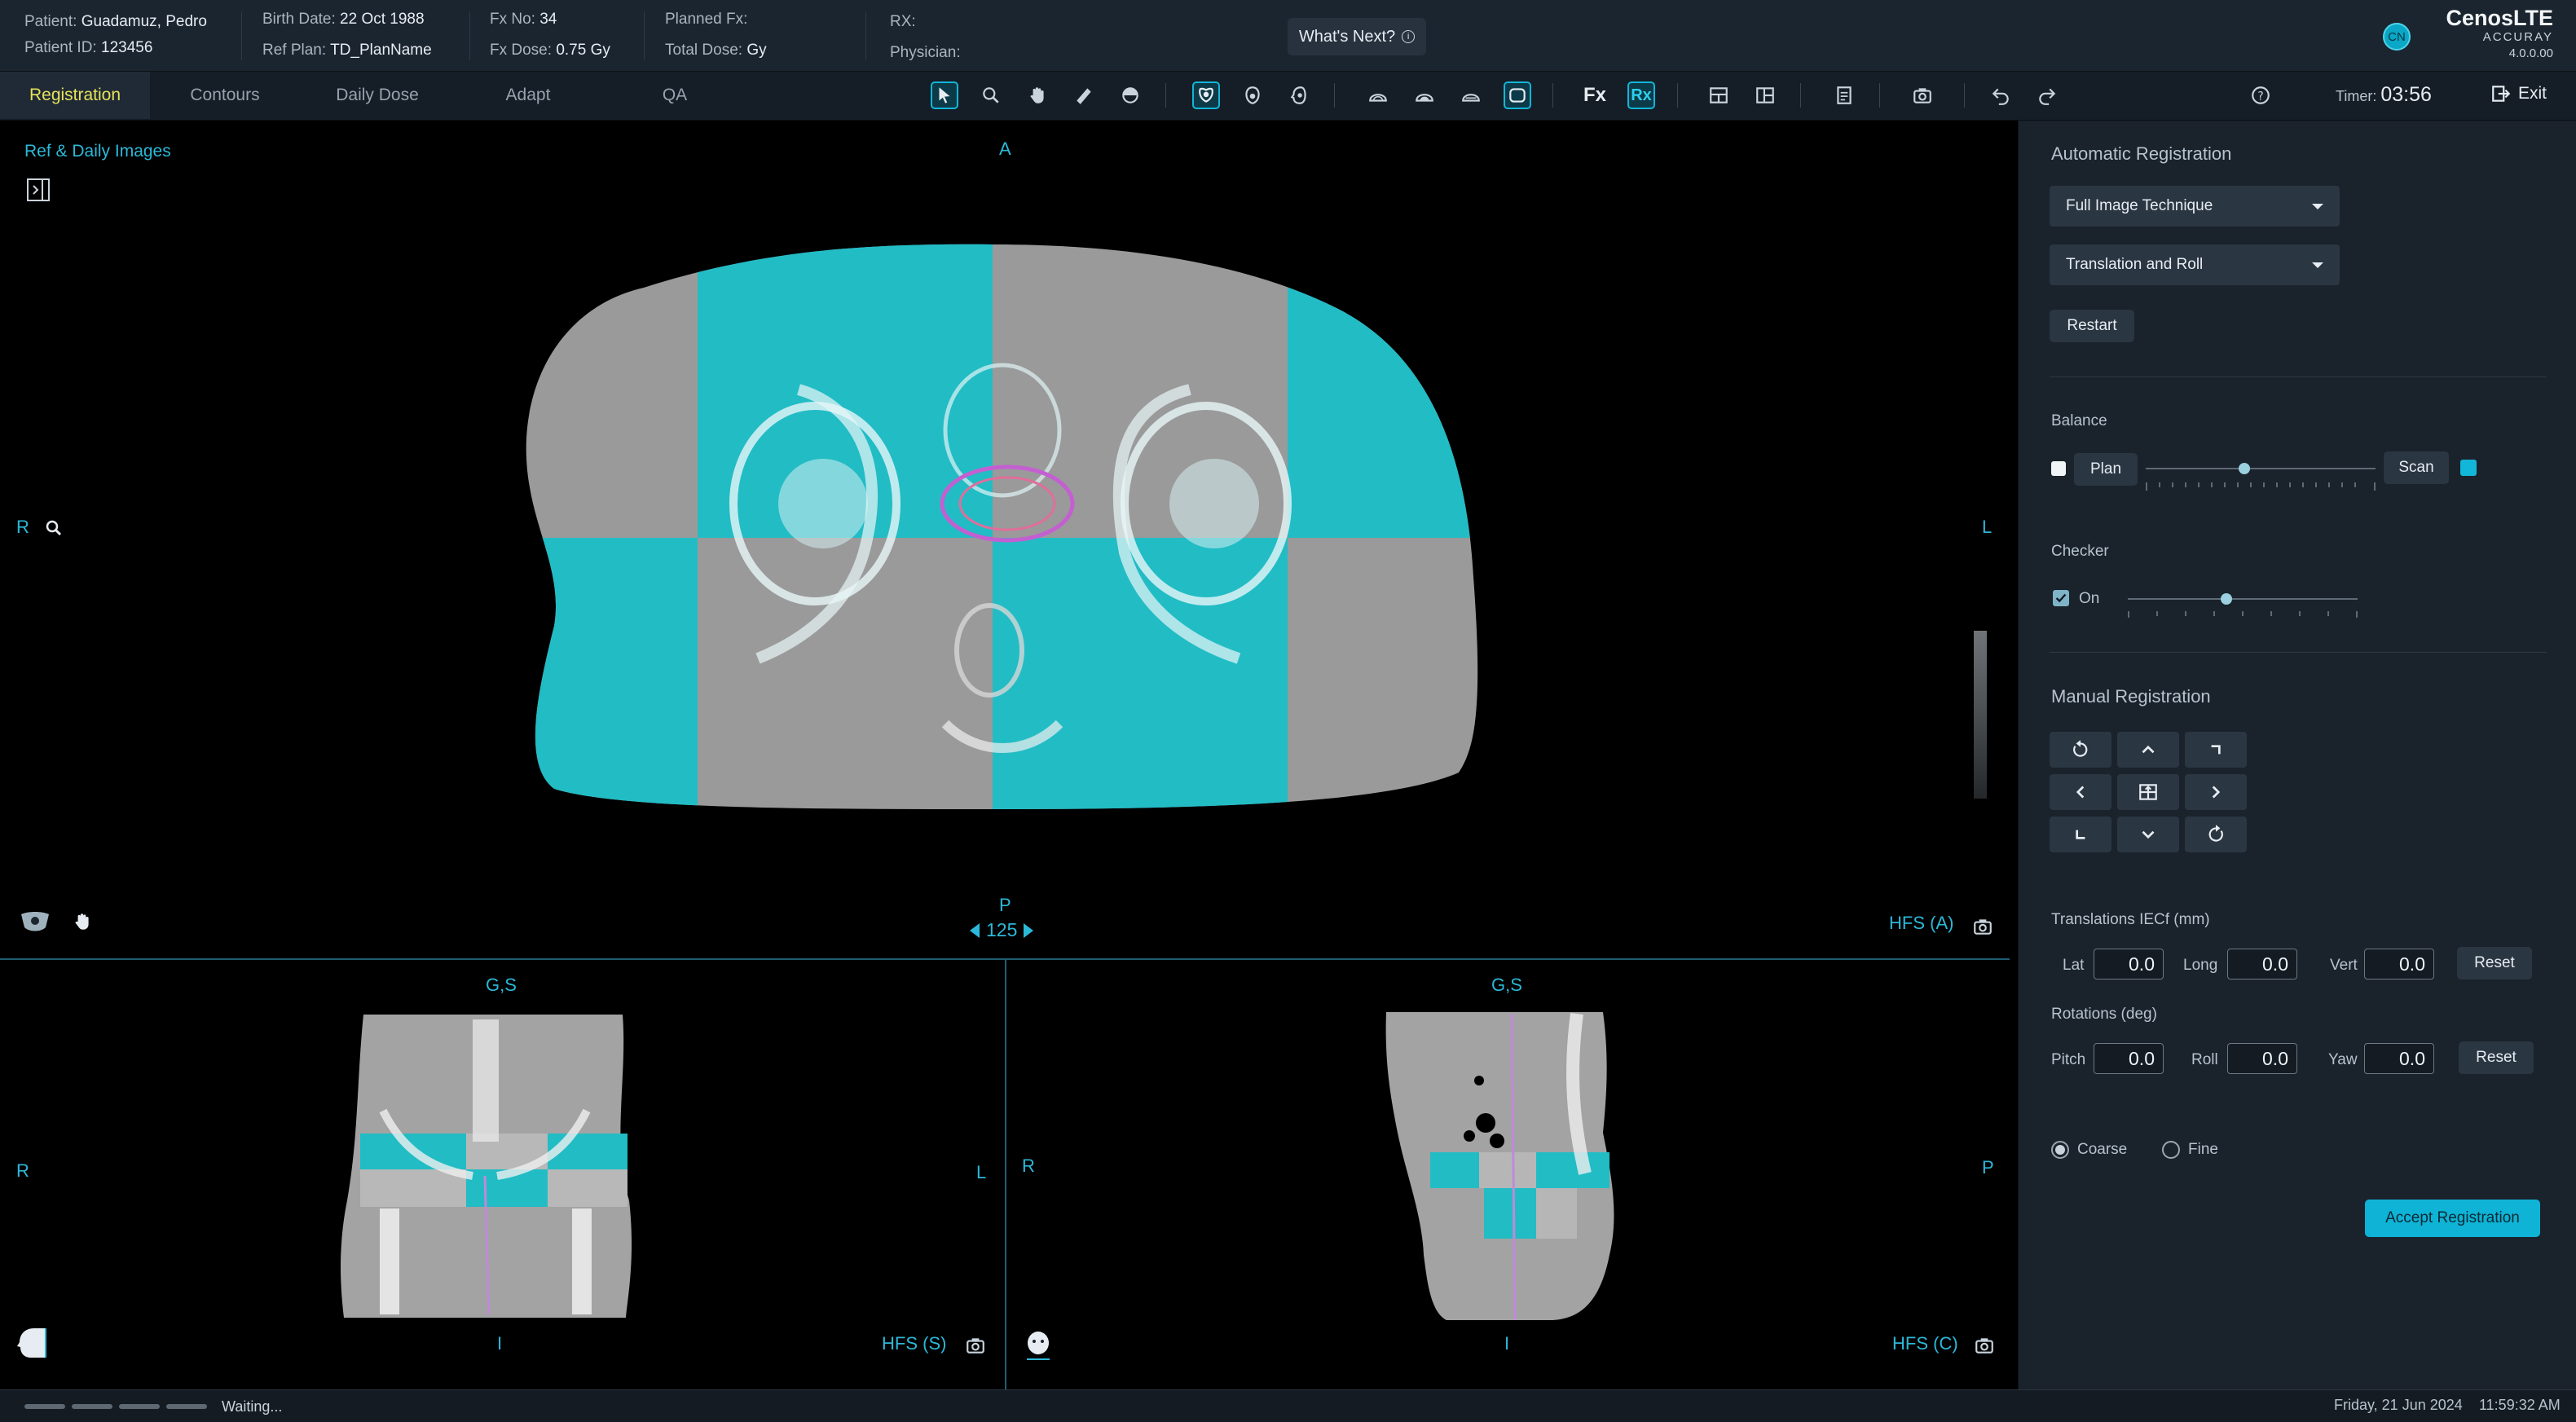  I want to click on lat-input: 0.0, so click(2129, 964).